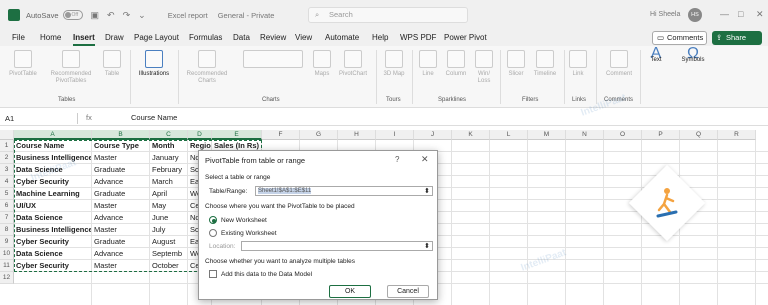 The image size is (768, 305). What do you see at coordinates (18, 37) in the screenshot?
I see `tab-file: File` at bounding box center [18, 37].